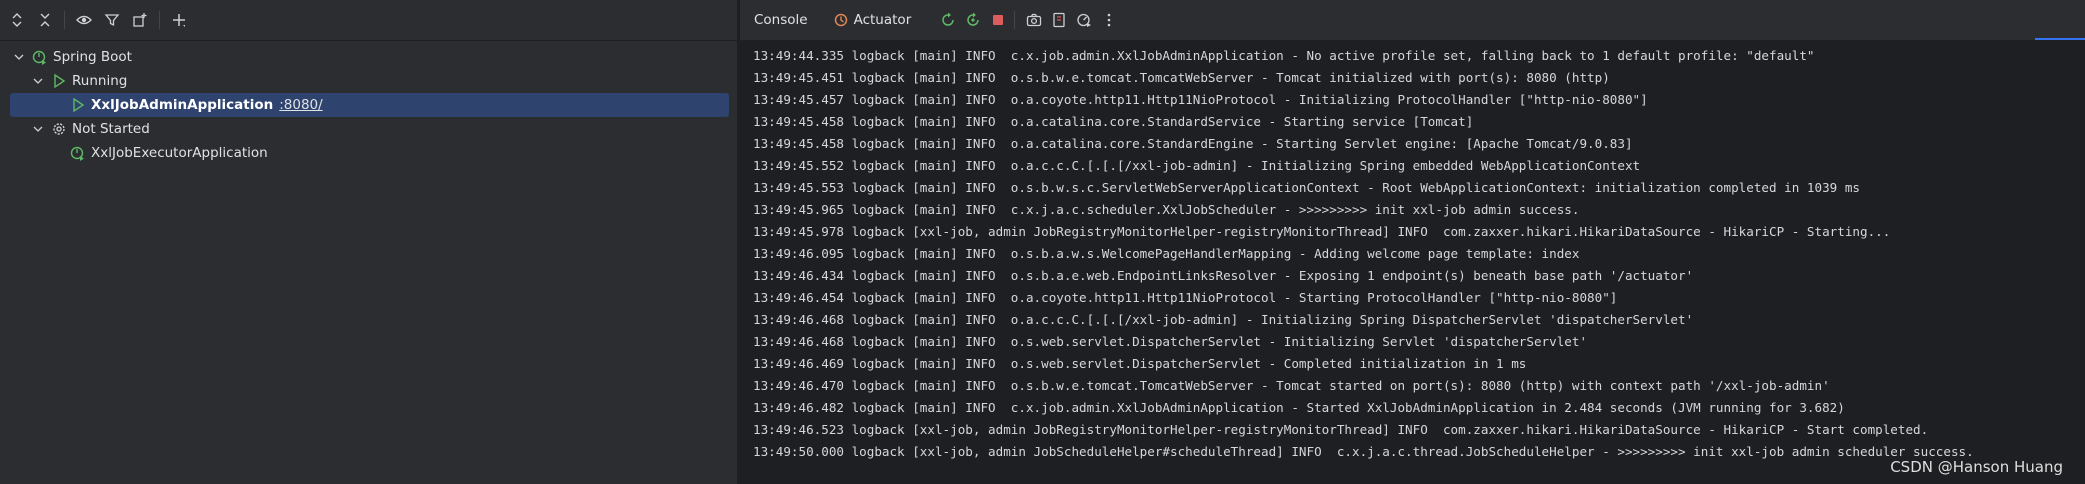 This screenshot has height=484, width=2085. I want to click on tree-node-xxl-job-admin: XxlJobAdminApplication :8080/, so click(369, 105).